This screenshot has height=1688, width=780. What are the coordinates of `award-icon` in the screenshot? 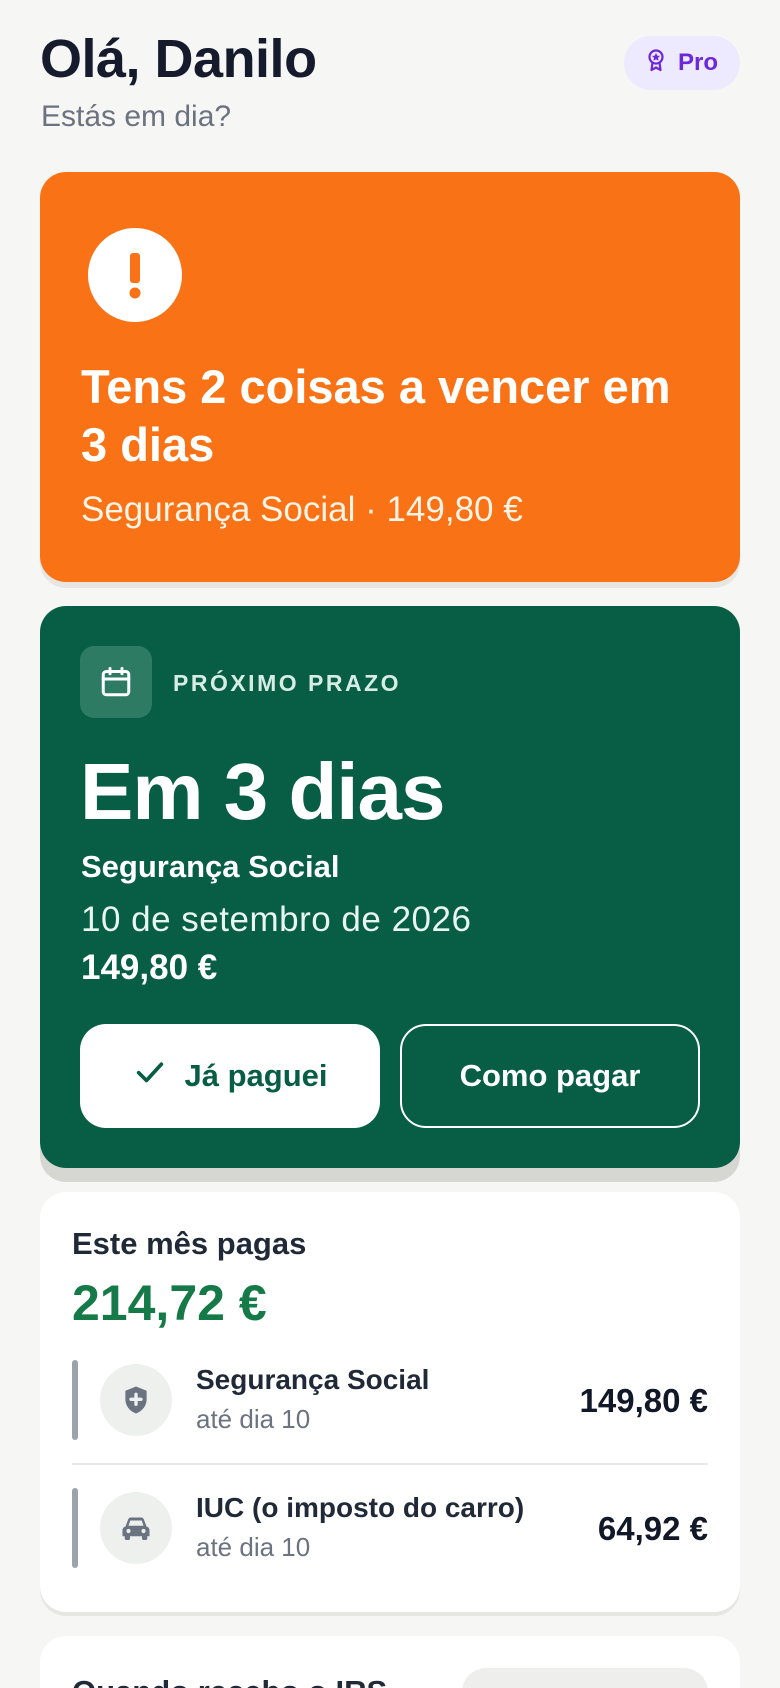 It's located at (656, 63).